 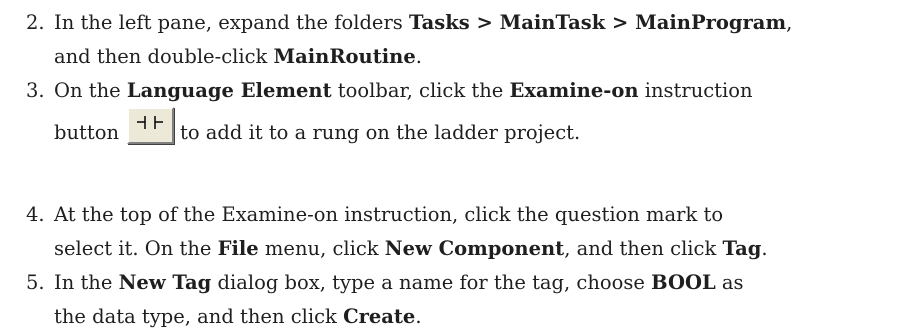 What do you see at coordinates (86, 282) in the screenshot?
I see `text-run: In the` at bounding box center [86, 282].